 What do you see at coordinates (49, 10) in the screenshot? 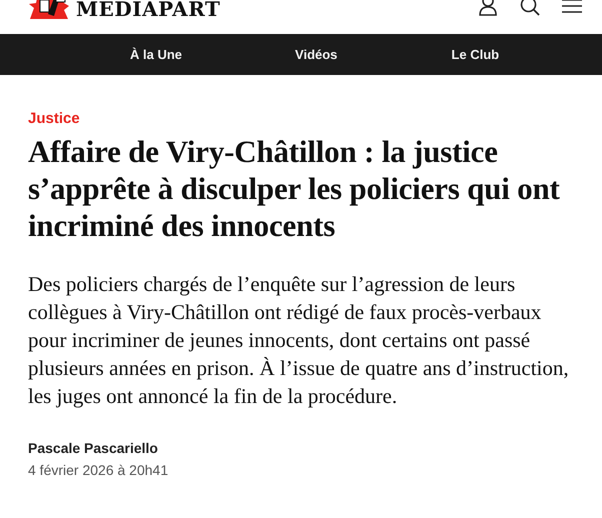
I see `logo-icon` at bounding box center [49, 10].